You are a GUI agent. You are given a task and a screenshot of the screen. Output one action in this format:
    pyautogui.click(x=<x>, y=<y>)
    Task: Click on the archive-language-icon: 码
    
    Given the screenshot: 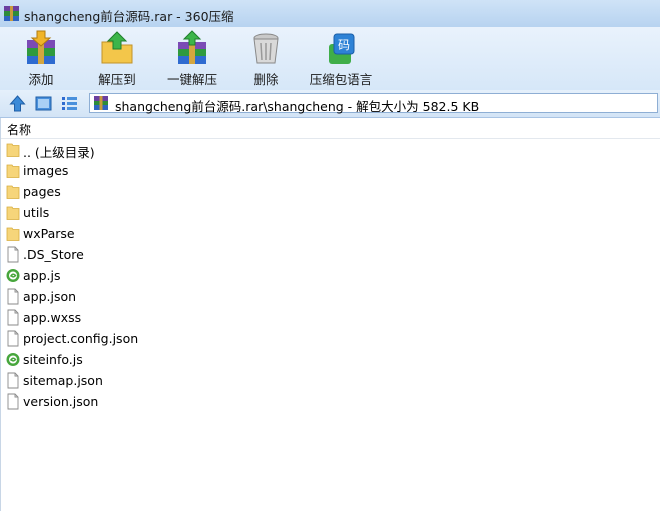 What is the action you would take?
    pyautogui.click(x=342, y=48)
    